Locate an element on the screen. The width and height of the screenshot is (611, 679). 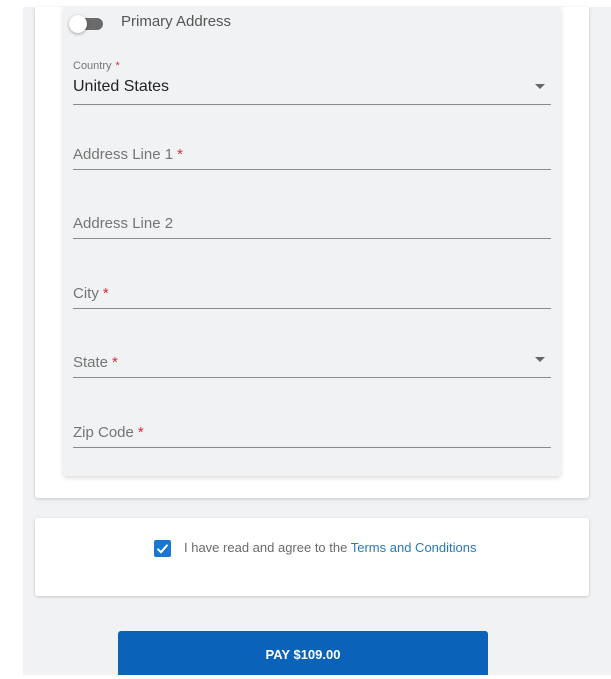
country-value: United States is located at coordinates (121, 86).